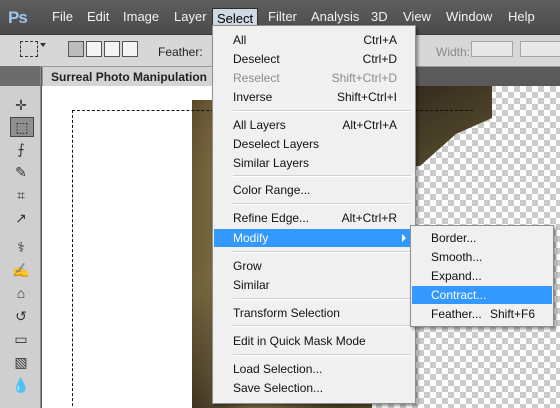 The height and width of the screenshot is (408, 560). I want to click on menu-item-reselect: Reselect Shift+Ctrl+D, so click(315, 78).